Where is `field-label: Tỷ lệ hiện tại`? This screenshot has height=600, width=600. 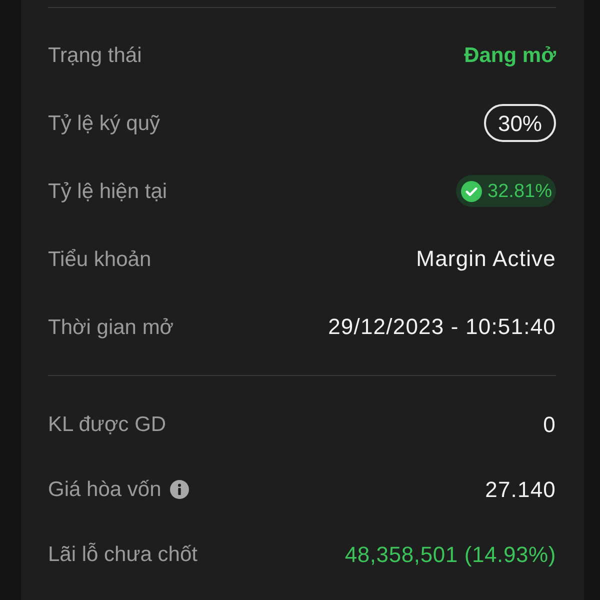
field-label: Tỷ lệ hiện tại is located at coordinates (108, 191).